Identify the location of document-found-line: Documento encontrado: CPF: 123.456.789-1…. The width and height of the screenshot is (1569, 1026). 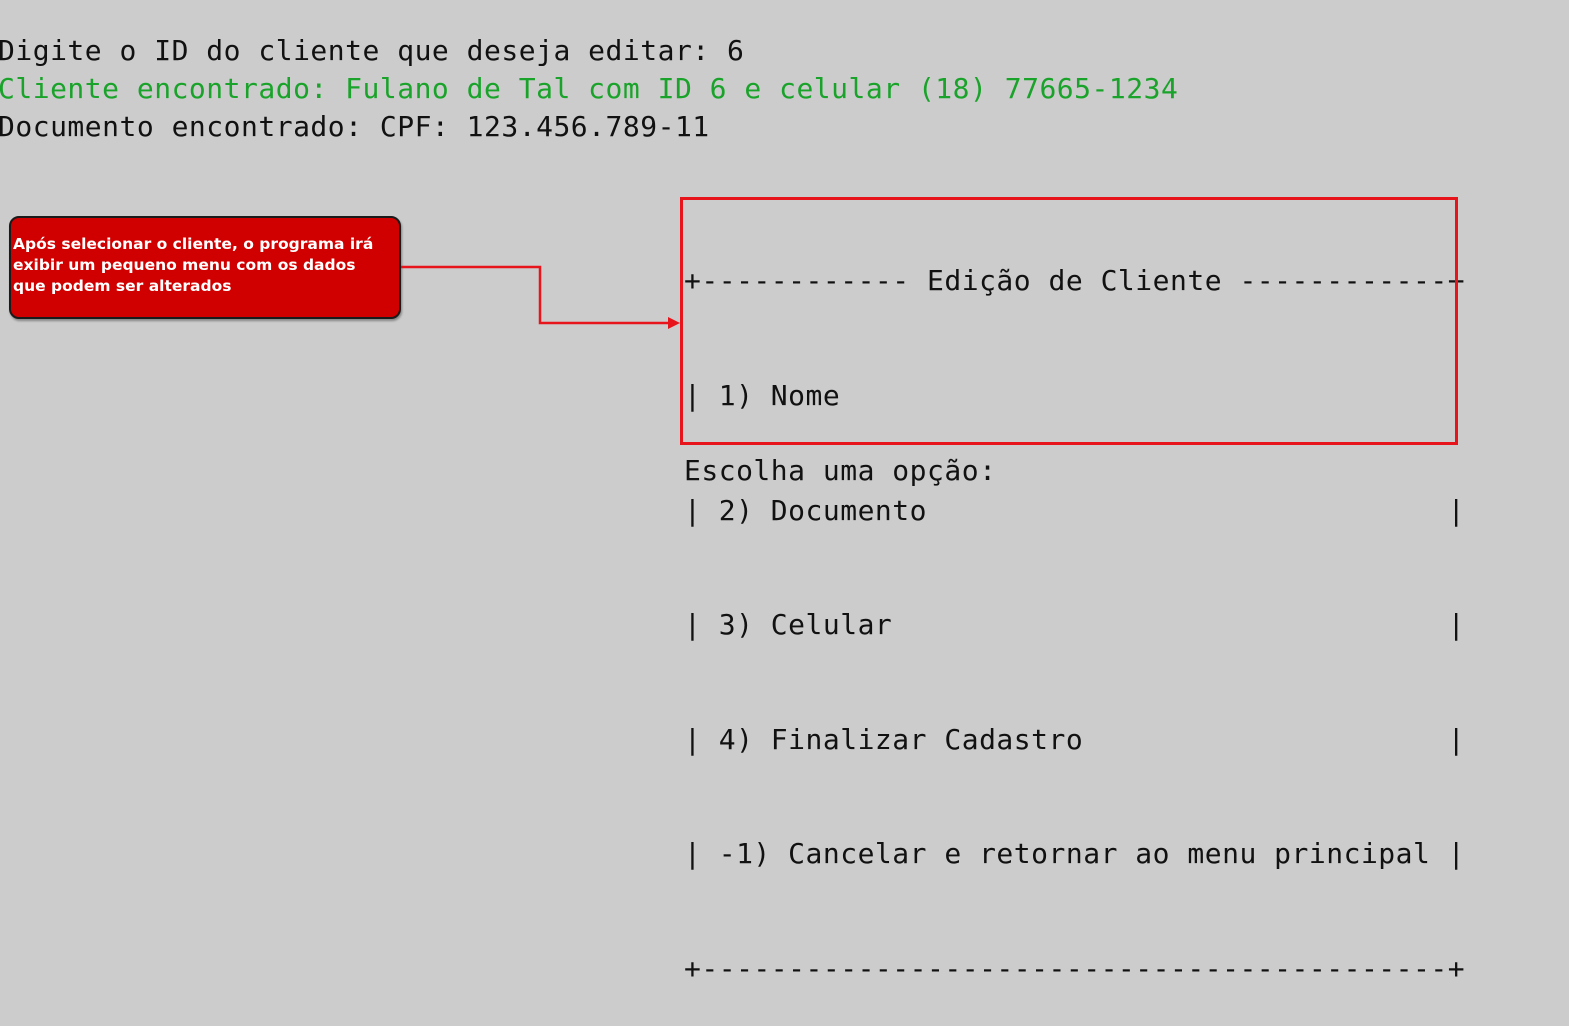
(355, 126).